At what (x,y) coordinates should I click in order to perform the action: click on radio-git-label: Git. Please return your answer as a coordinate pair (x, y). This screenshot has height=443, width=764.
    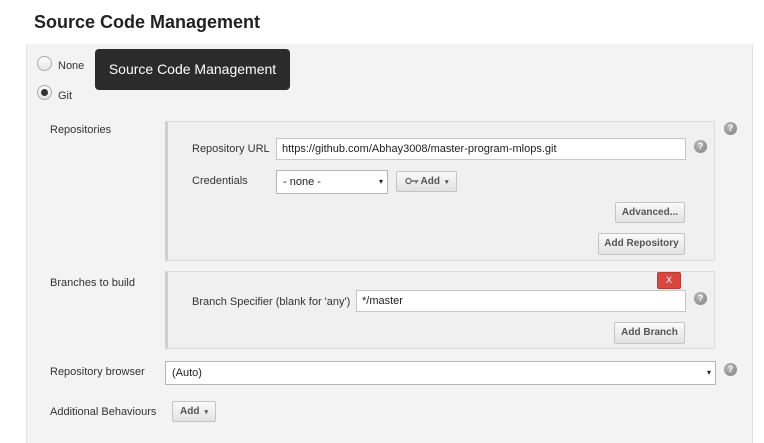
    Looking at the image, I should click on (65, 96).